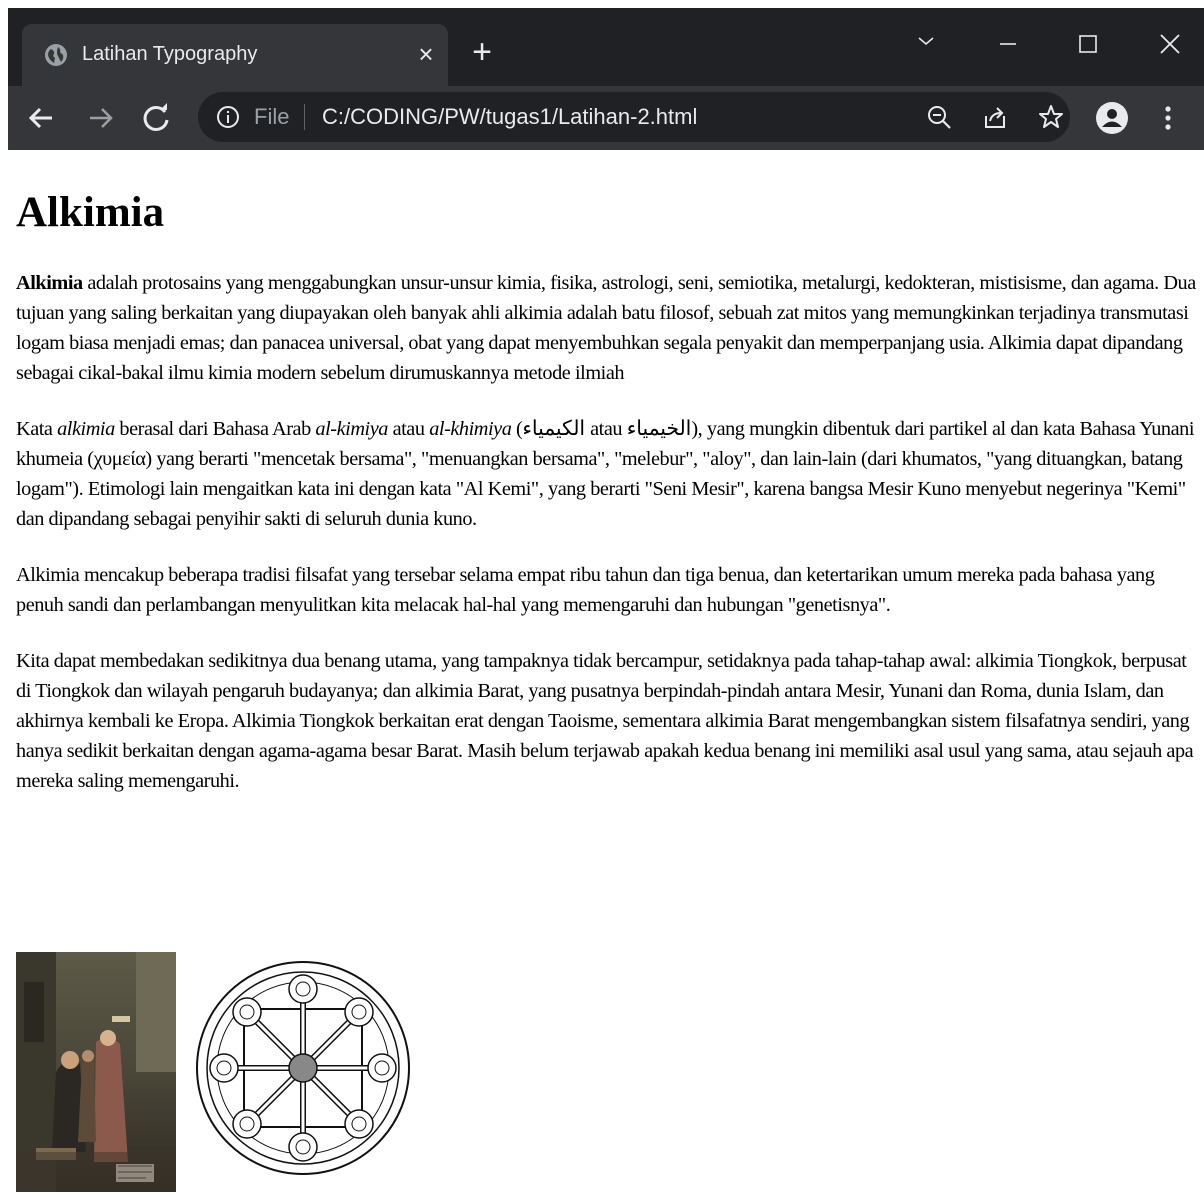 The width and height of the screenshot is (1204, 1197). What do you see at coordinates (170, 54) in the screenshot?
I see `tab-title: Latihan Typography` at bounding box center [170, 54].